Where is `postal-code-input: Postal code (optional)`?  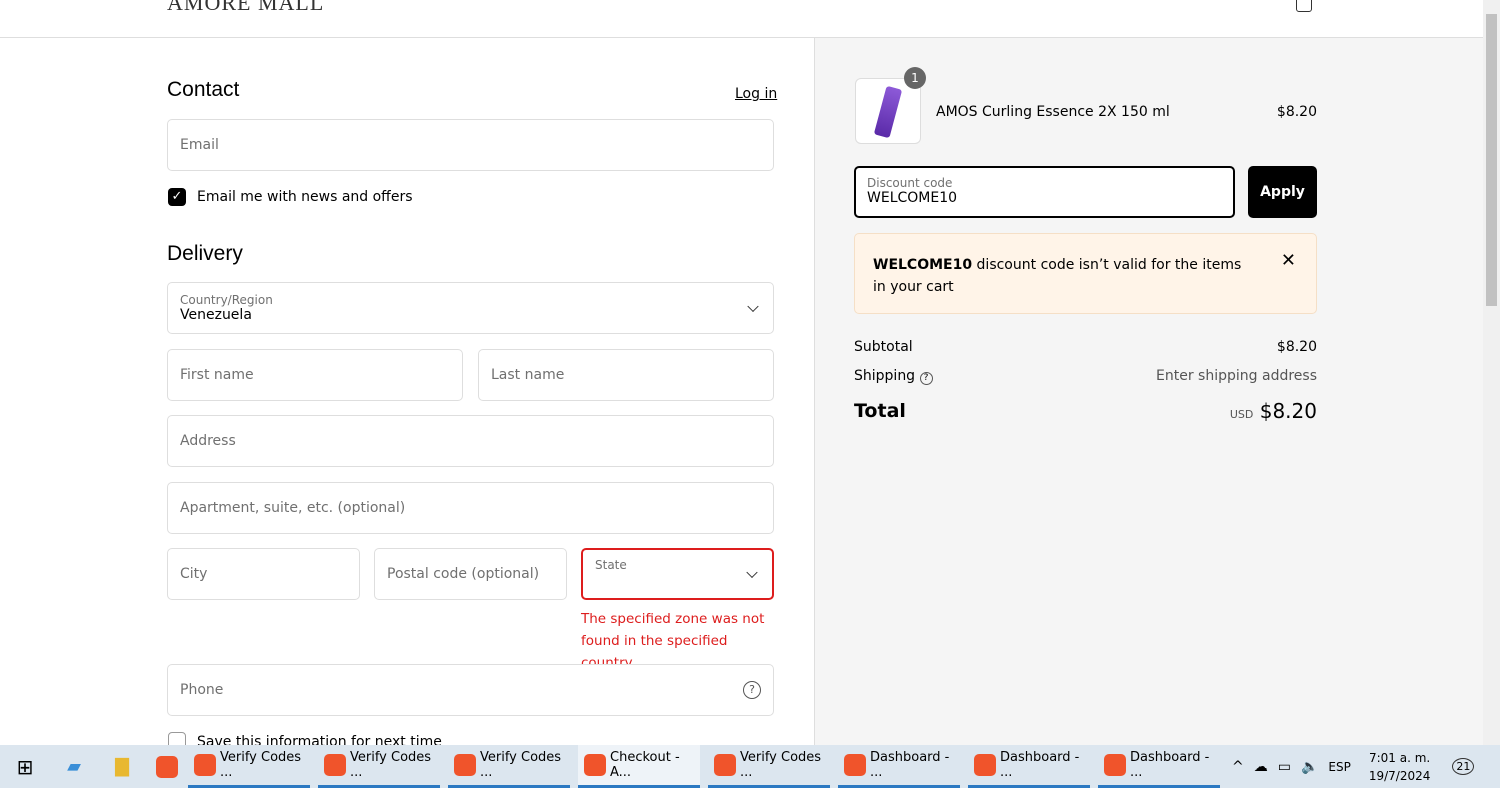 postal-code-input: Postal code (optional) is located at coordinates (470, 574).